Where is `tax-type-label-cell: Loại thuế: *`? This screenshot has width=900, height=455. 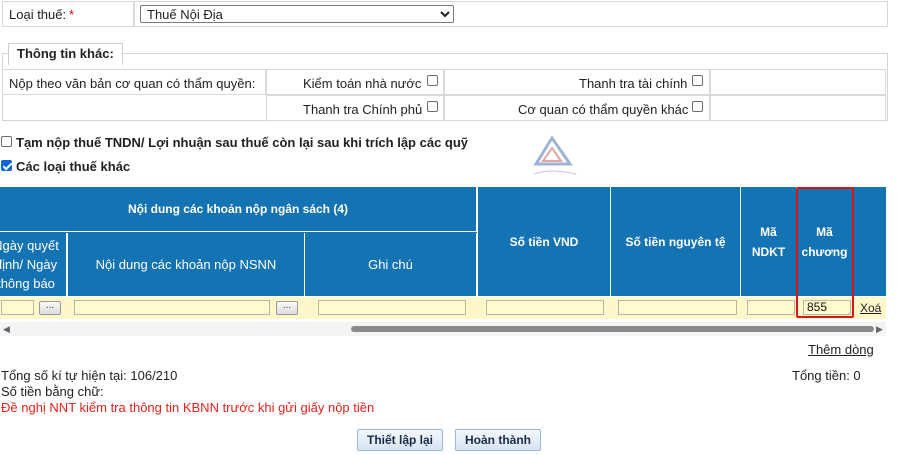 tax-type-label-cell: Loại thuế: * is located at coordinates (68, 14).